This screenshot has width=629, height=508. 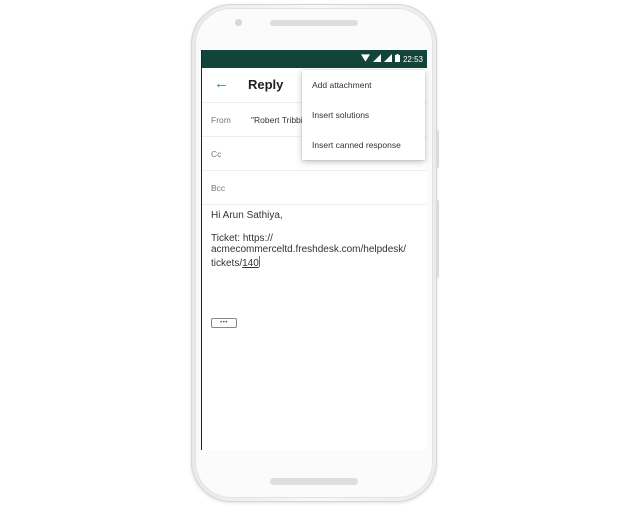 I want to click on bcc-field: Bcc, so click(x=314, y=188).